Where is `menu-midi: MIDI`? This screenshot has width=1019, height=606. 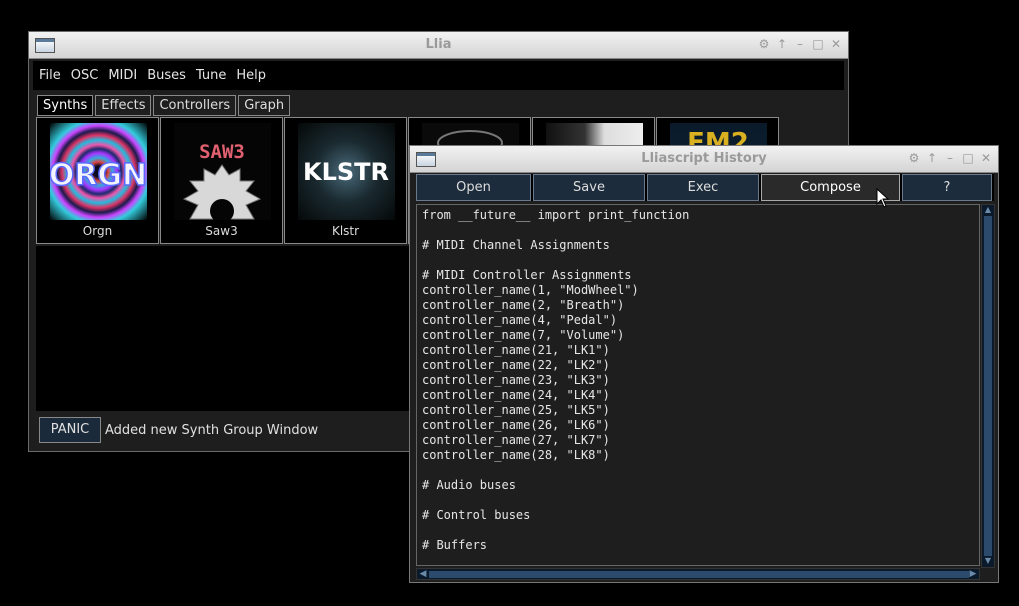
menu-midi: MIDI is located at coordinates (122, 75).